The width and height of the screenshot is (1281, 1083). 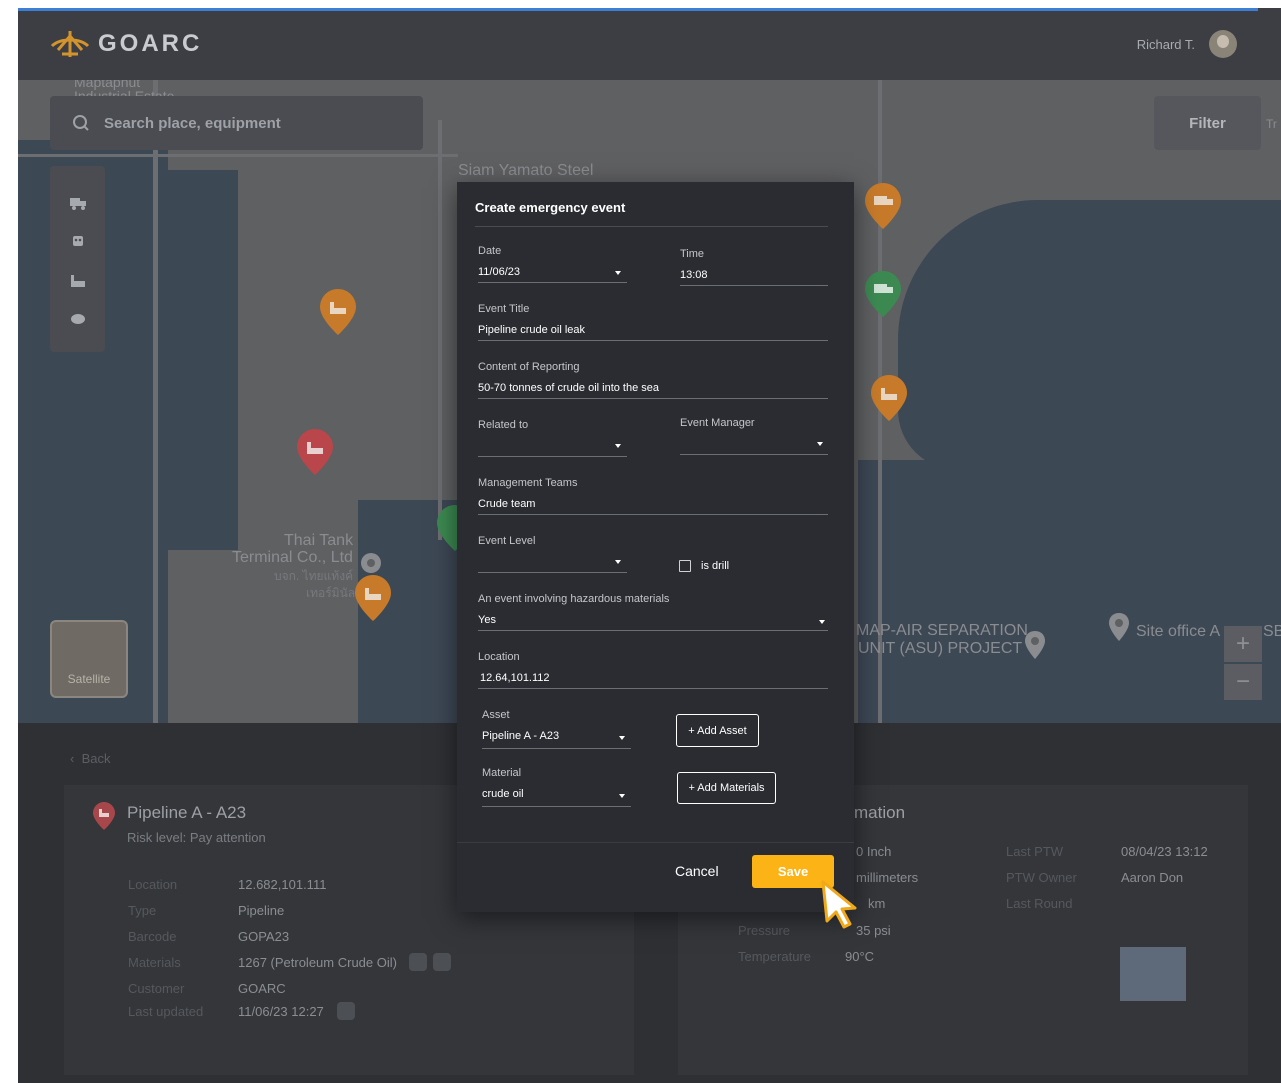 What do you see at coordinates (442, 962) in the screenshot?
I see `hazard-icon` at bounding box center [442, 962].